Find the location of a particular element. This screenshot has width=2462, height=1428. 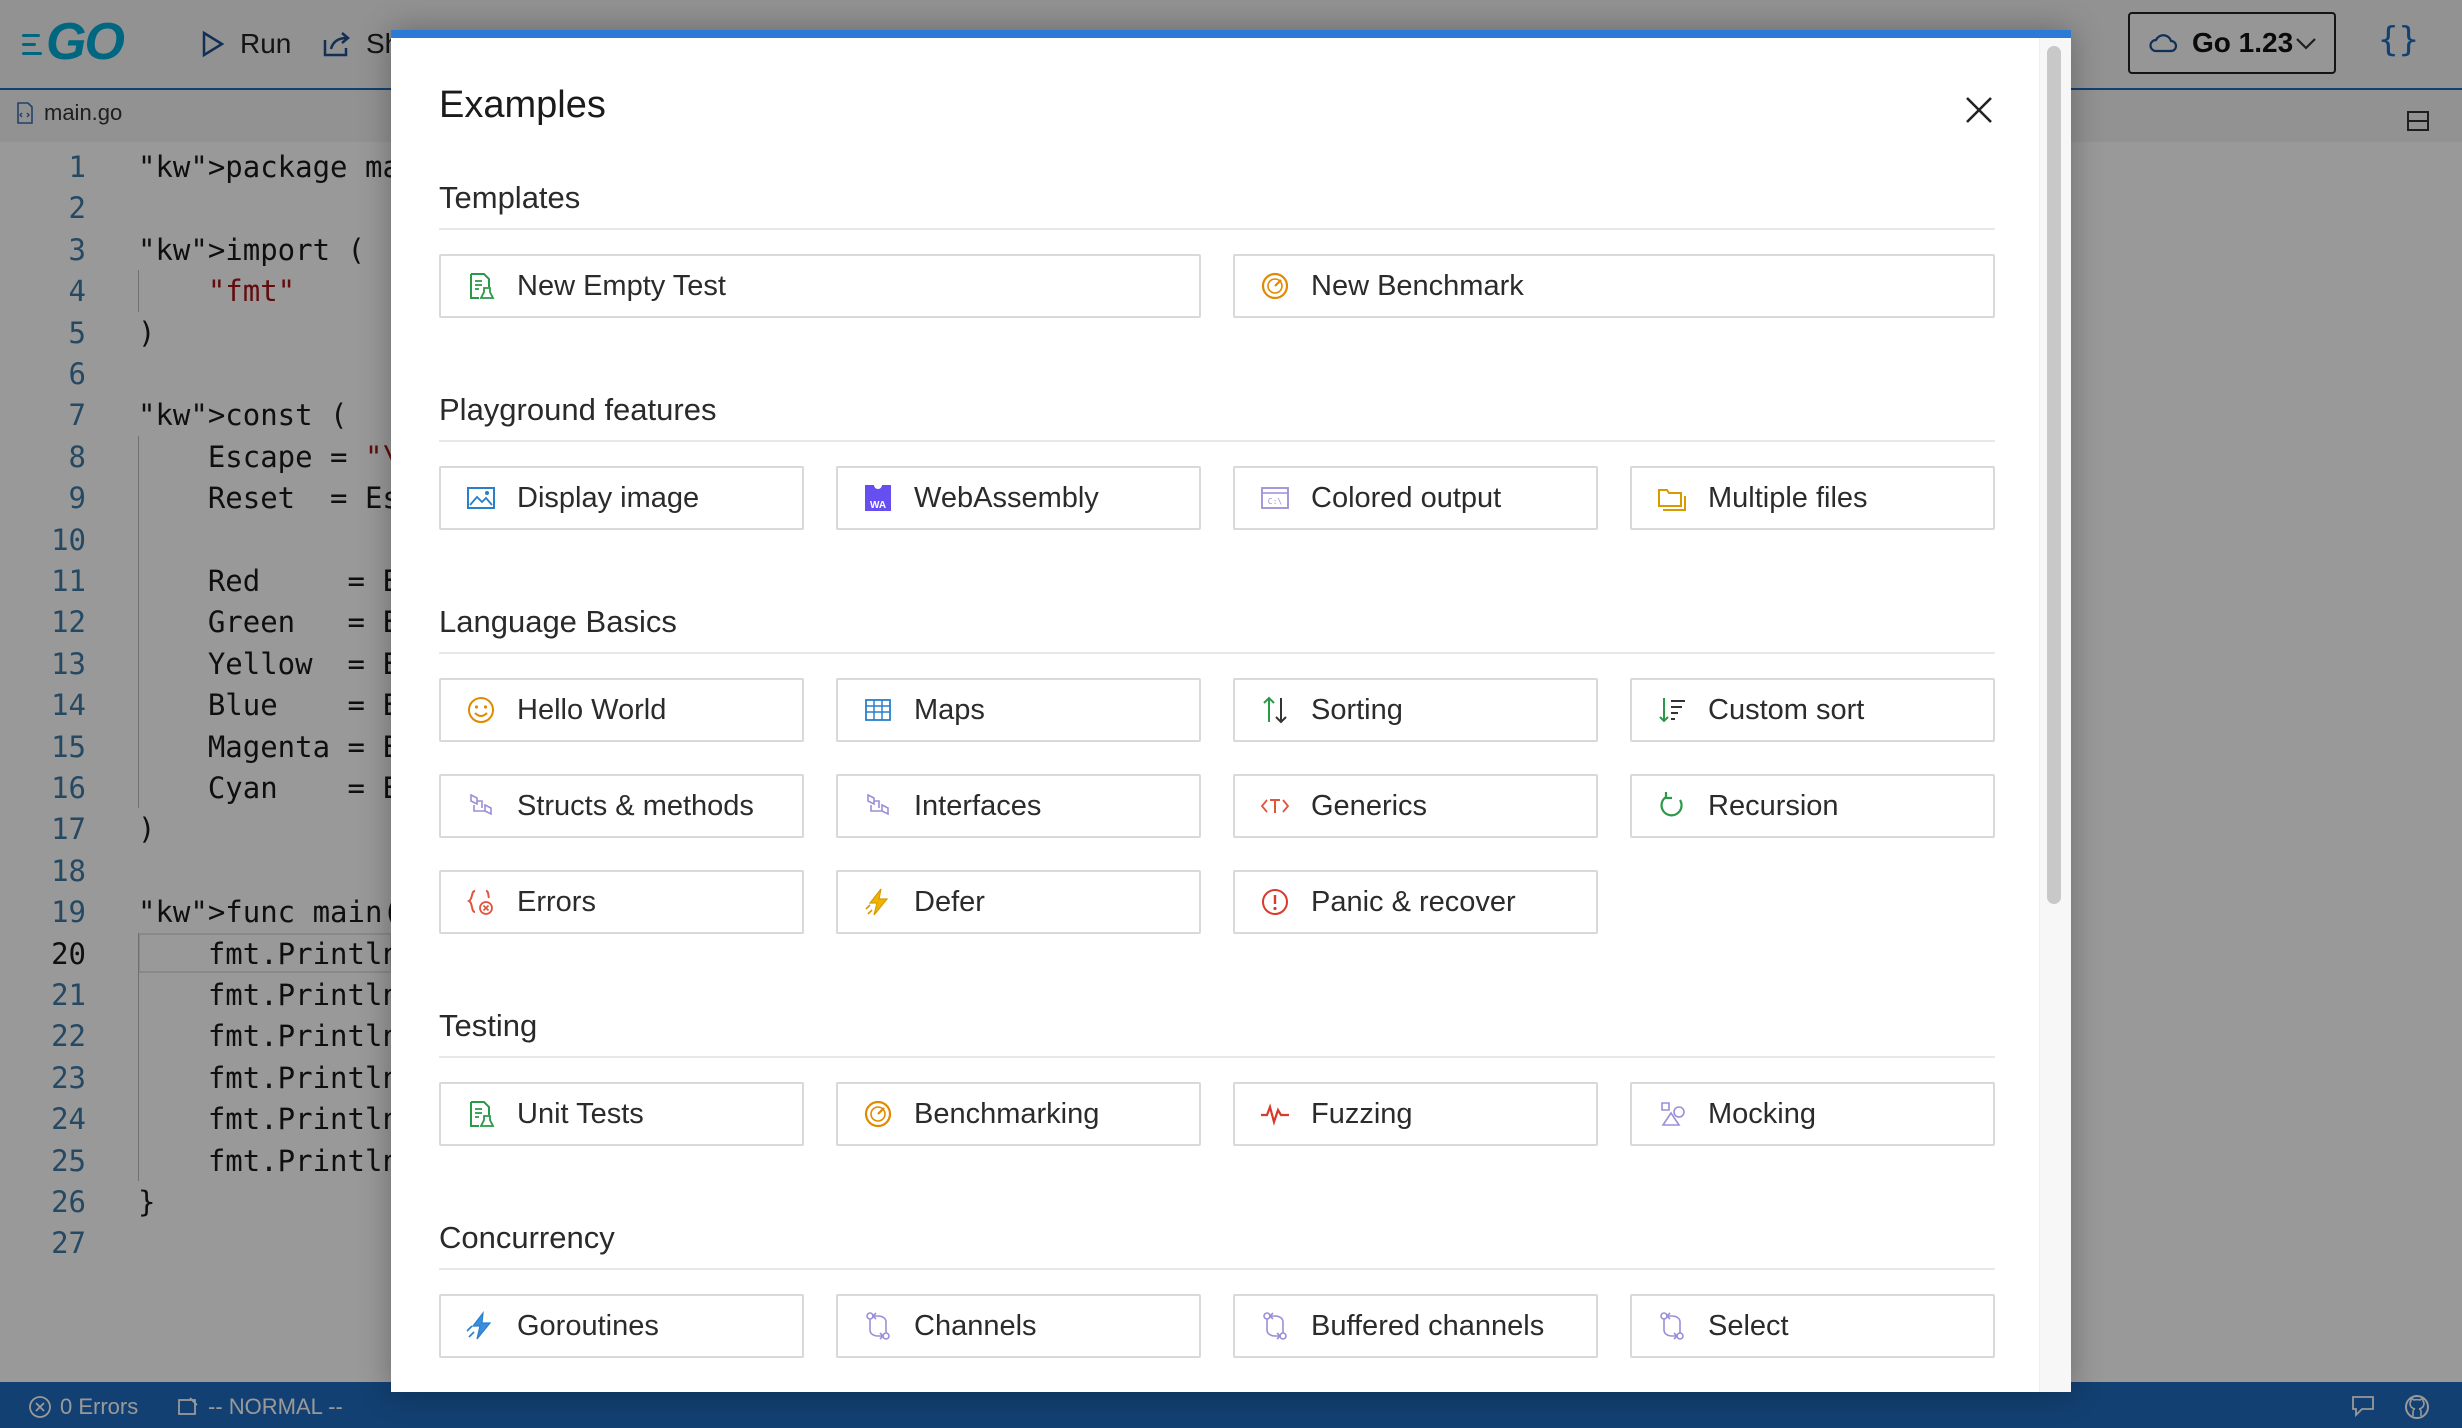

example-label: Colored output is located at coordinates (1406, 497).